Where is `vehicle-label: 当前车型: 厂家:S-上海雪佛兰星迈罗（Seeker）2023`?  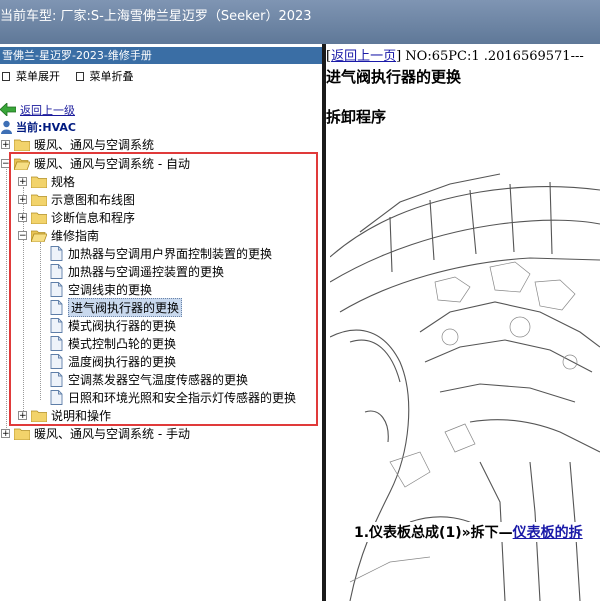
vehicle-label: 当前车型: 厂家:S-上海雪佛兰星迈罗（Seeker）2023 is located at coordinates (156, 16).